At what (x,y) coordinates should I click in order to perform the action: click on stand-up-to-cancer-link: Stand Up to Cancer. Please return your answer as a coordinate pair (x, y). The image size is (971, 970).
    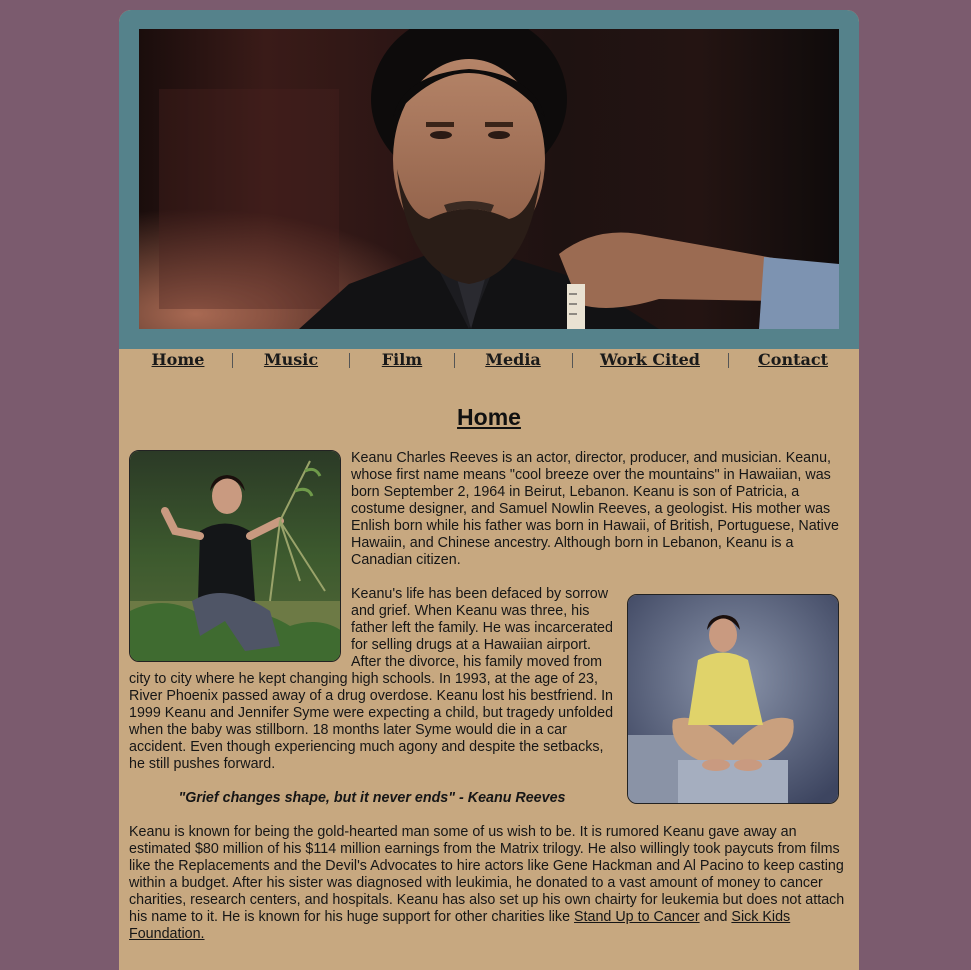
    Looking at the image, I should click on (637, 917).